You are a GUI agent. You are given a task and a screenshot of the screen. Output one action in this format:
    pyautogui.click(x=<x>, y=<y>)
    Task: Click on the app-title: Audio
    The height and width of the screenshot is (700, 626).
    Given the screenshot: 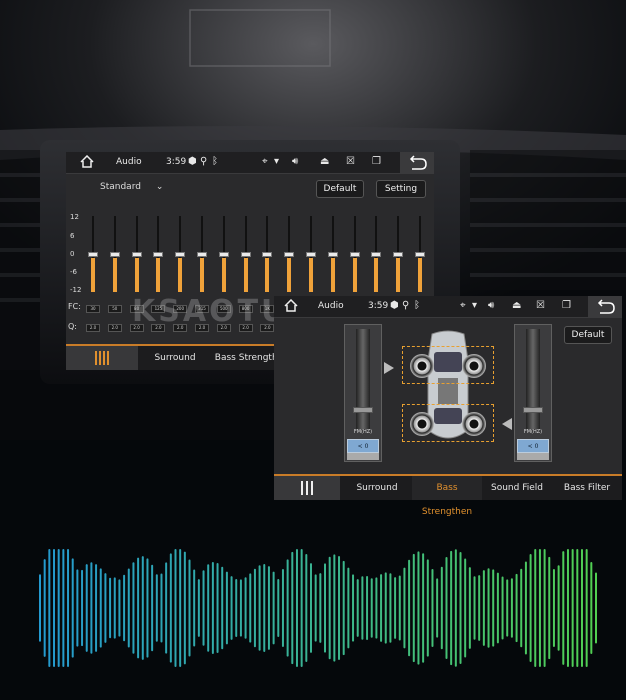 What is the action you would take?
    pyautogui.click(x=331, y=306)
    